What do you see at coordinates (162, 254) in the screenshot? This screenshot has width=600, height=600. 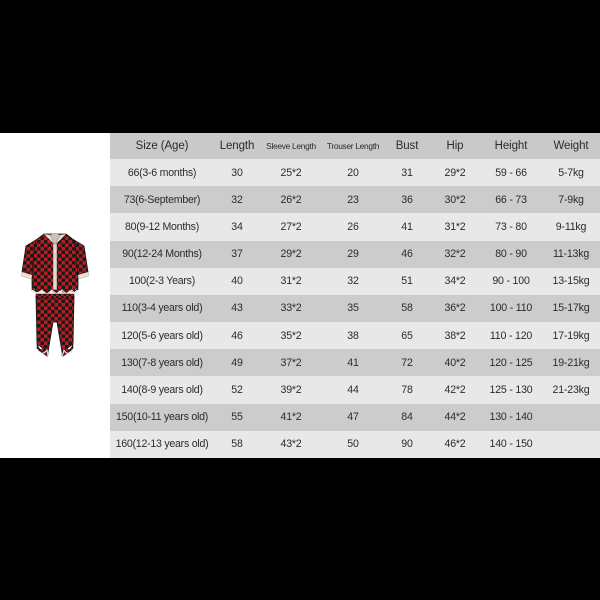 I see `cell-size: 90(12-24 Months)` at bounding box center [162, 254].